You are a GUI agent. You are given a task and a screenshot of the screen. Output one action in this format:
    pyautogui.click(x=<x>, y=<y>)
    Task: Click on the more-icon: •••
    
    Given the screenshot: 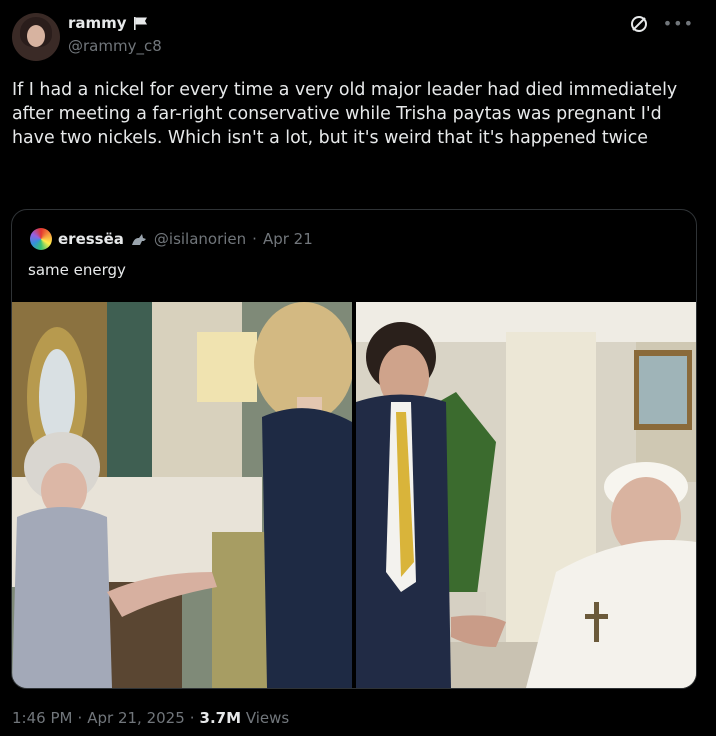 What is the action you would take?
    pyautogui.click(x=678, y=24)
    